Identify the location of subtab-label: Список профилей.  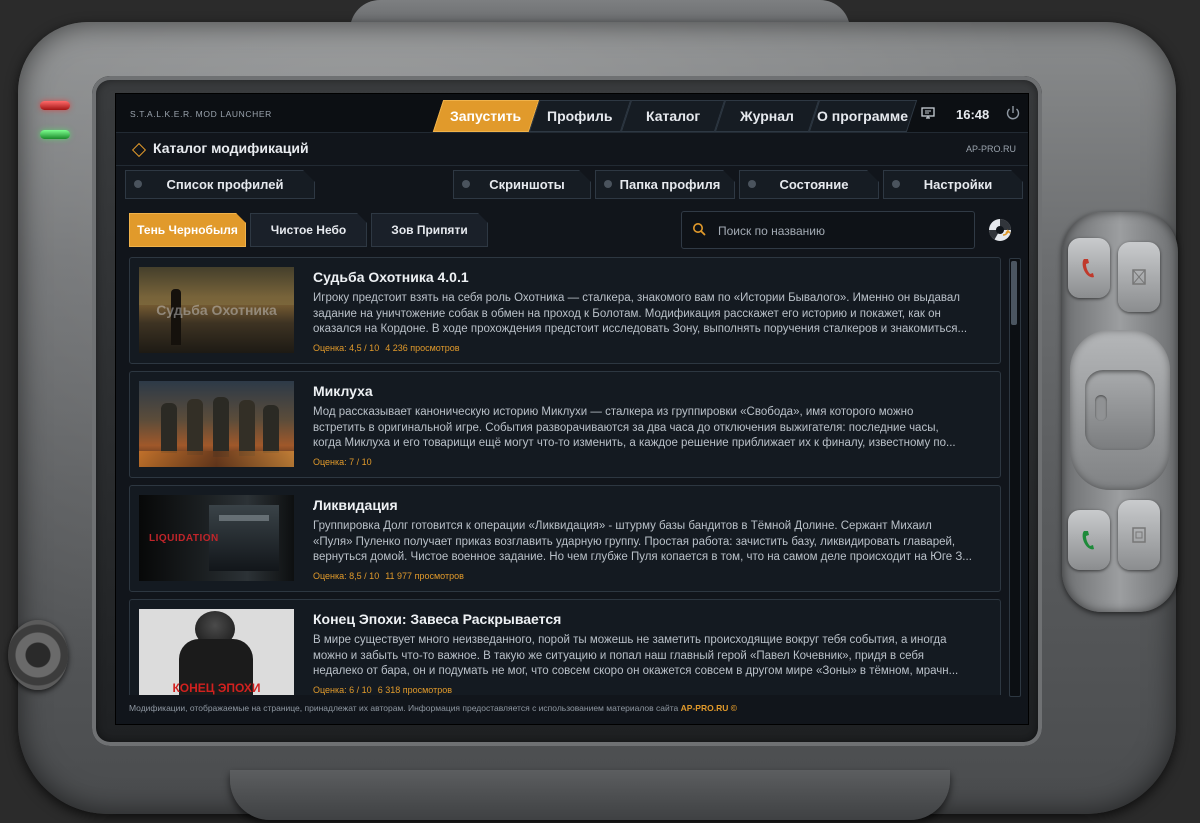
(225, 184).